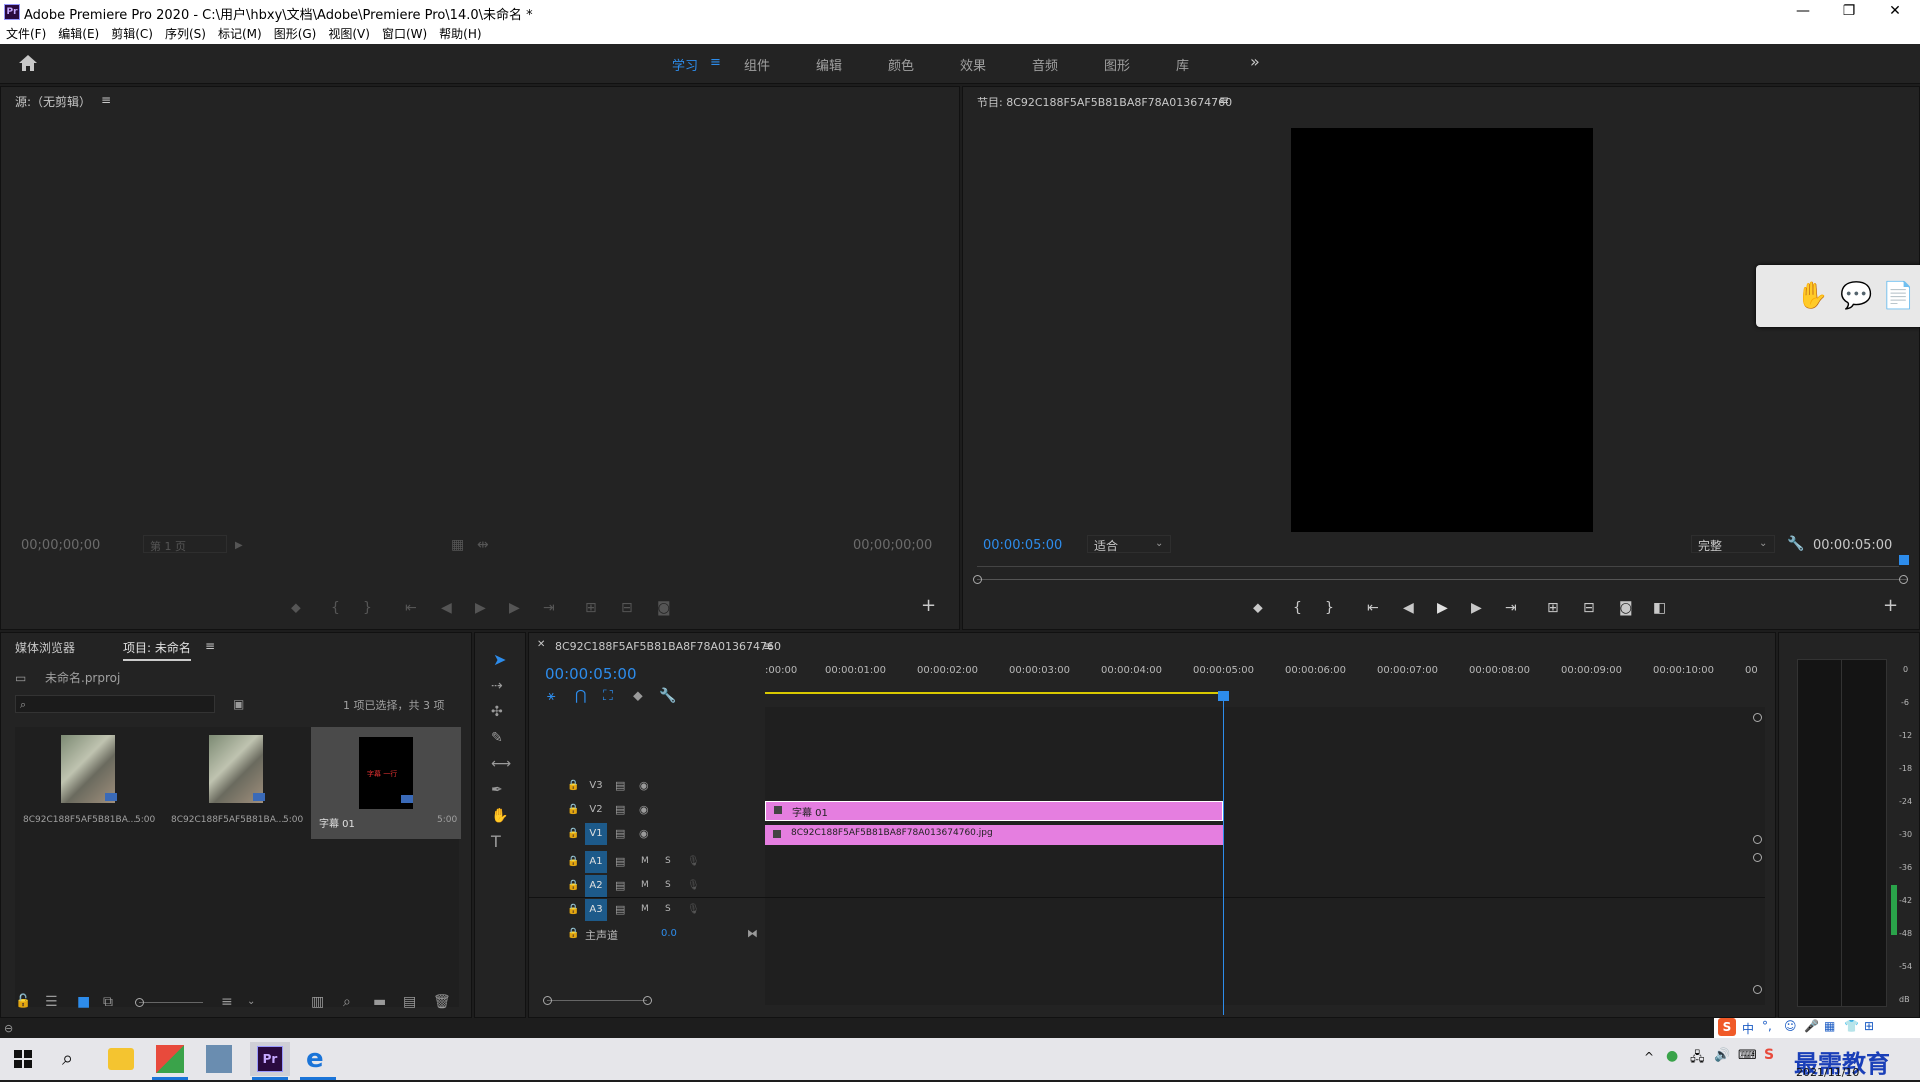  Describe the element at coordinates (752, 934) in the screenshot. I see `go-to-end-icon: ⧓` at that location.